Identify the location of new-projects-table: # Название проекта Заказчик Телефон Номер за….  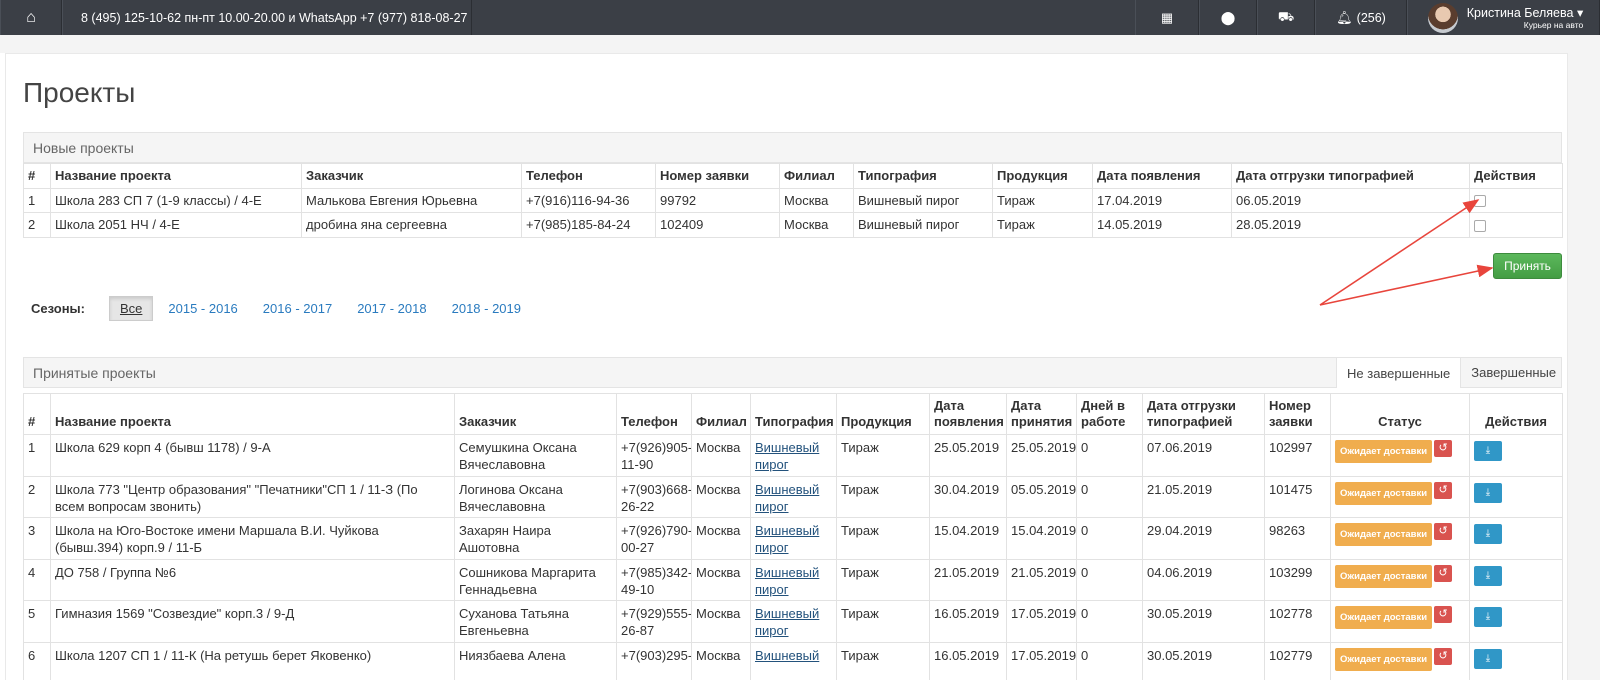
(793, 200).